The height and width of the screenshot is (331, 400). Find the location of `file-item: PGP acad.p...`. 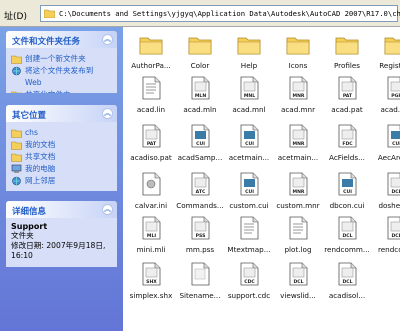

file-item: PGP acad.p... is located at coordinates (385, 99).